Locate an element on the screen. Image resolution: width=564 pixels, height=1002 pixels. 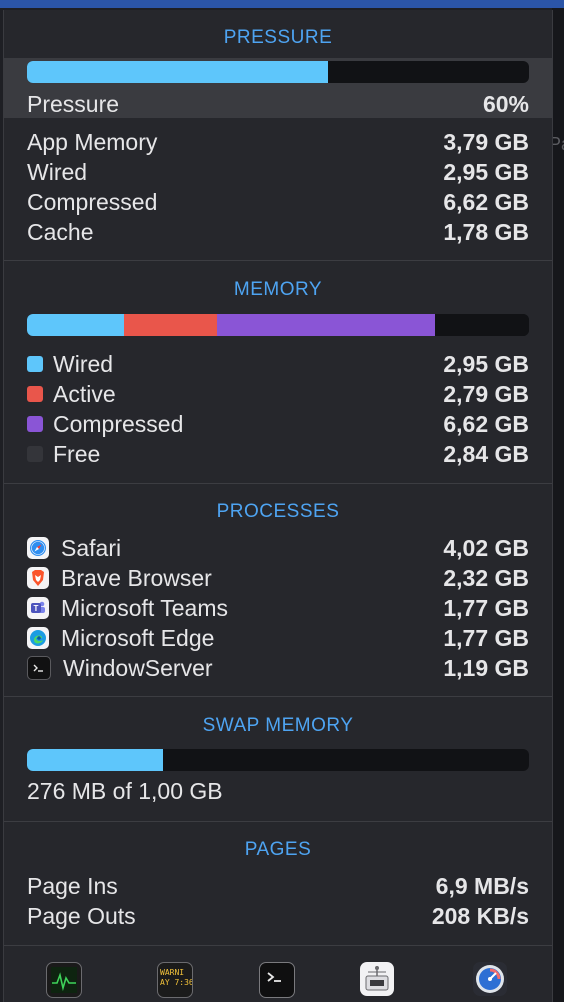
process-name: WindowServer is located at coordinates (138, 667).